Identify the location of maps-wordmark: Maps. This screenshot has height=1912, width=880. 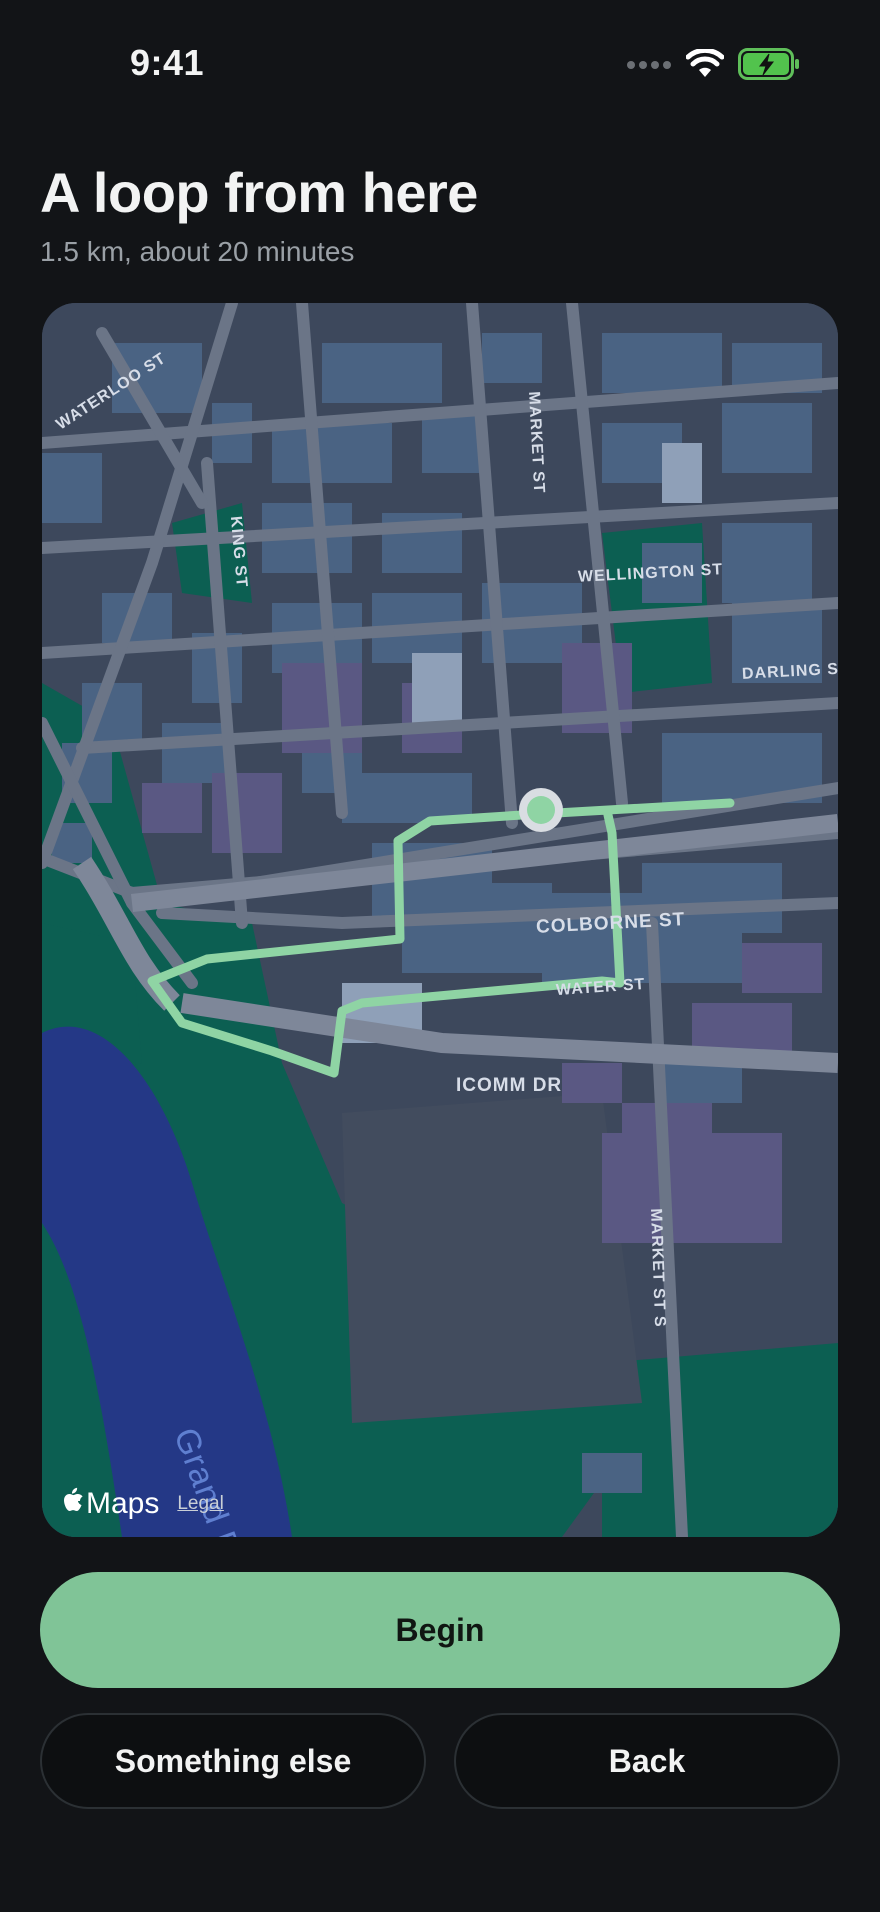
(123, 1503).